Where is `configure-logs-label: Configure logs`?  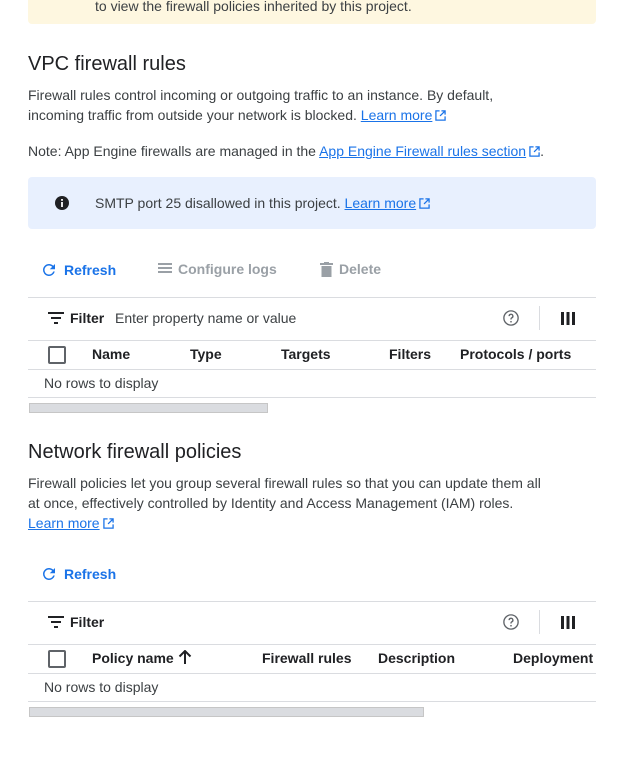 configure-logs-label: Configure logs is located at coordinates (227, 269).